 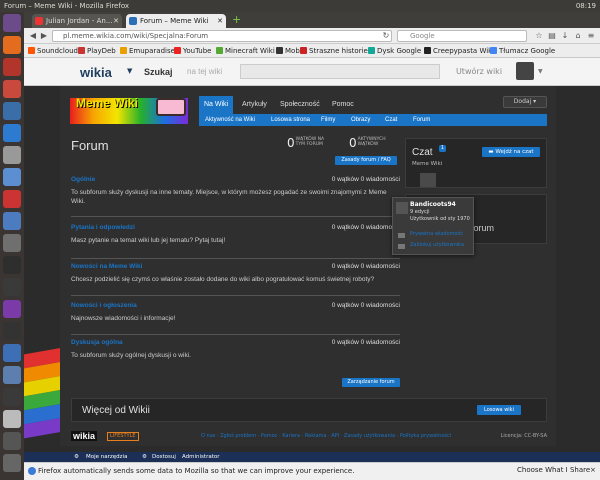 I want to click on bookmark-tlumacz-google: Tłumacz Google, so click(x=522, y=51).